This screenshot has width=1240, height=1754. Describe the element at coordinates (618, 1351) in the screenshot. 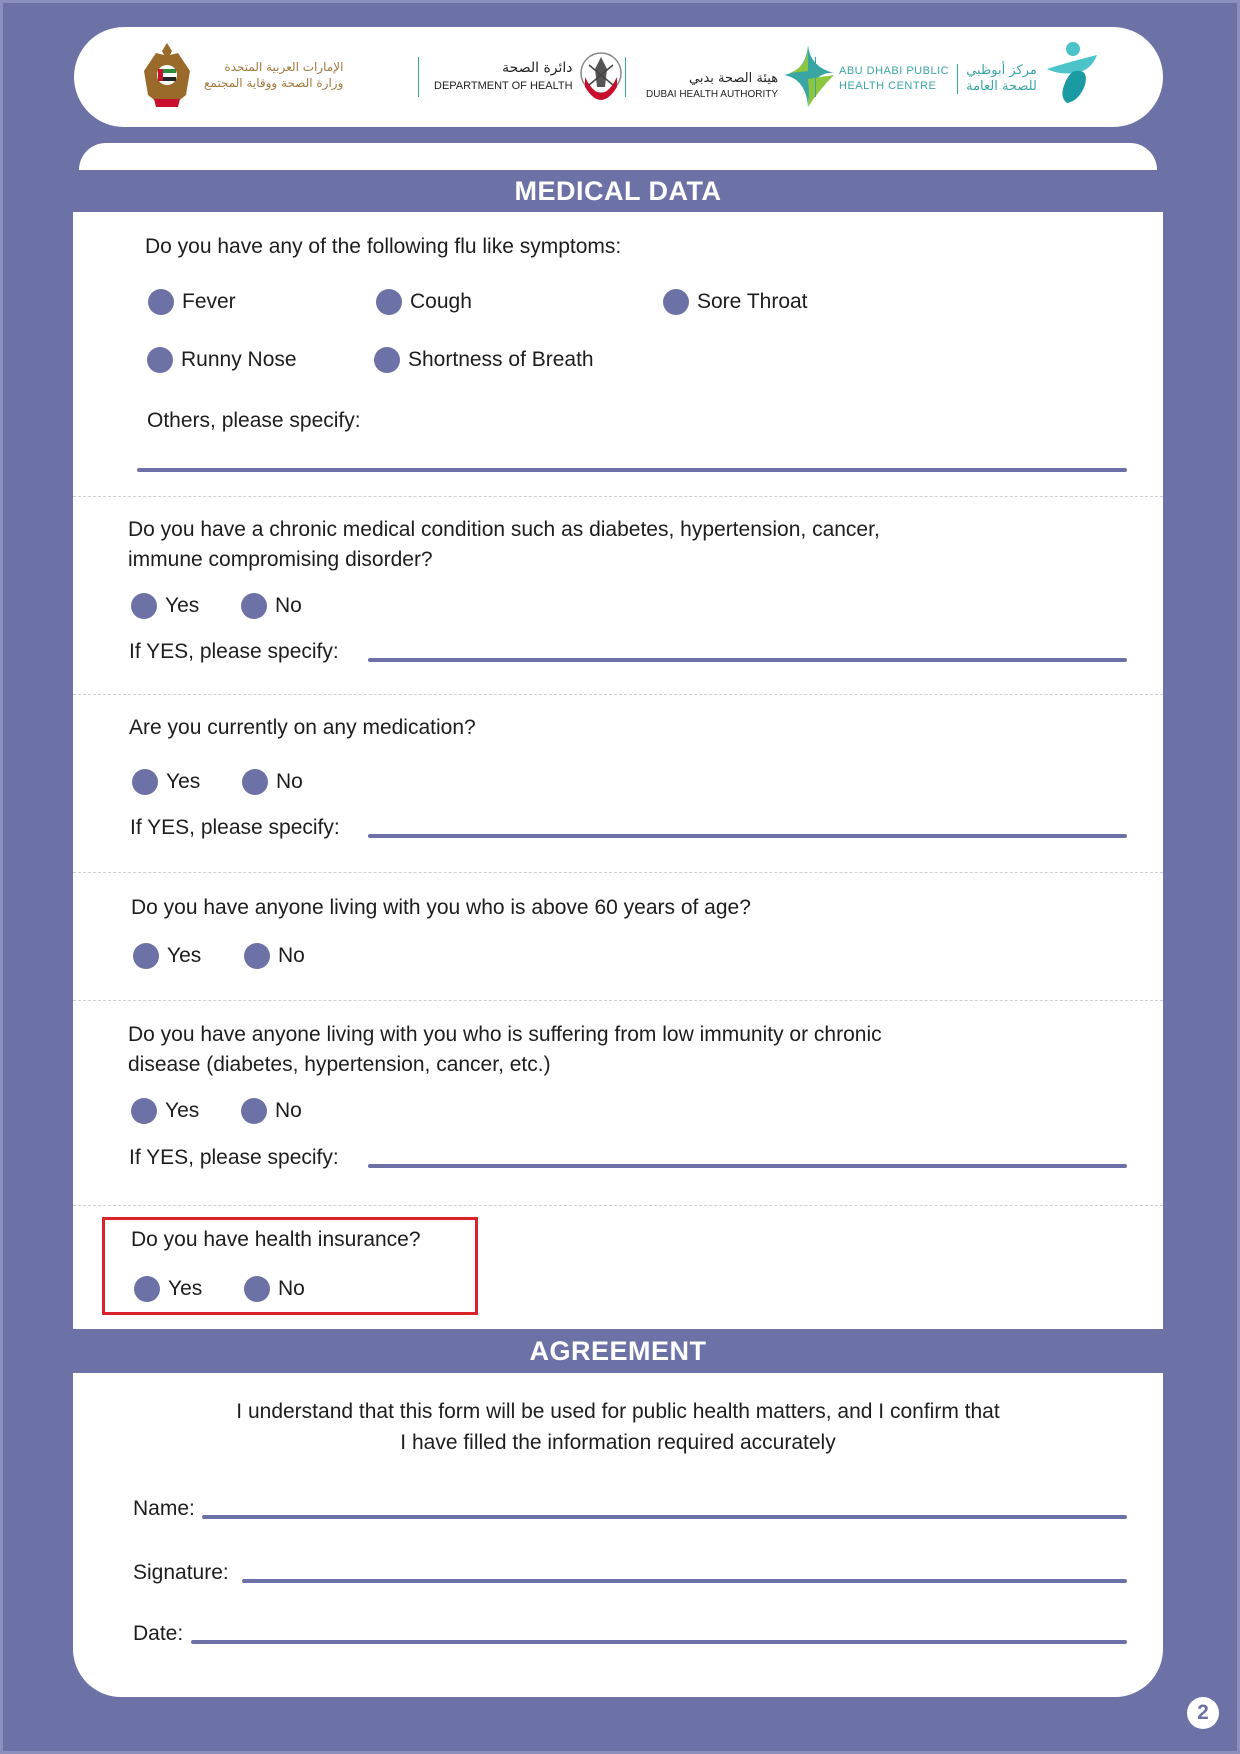

I see `section-title-agreement: AGREEMENT` at that location.